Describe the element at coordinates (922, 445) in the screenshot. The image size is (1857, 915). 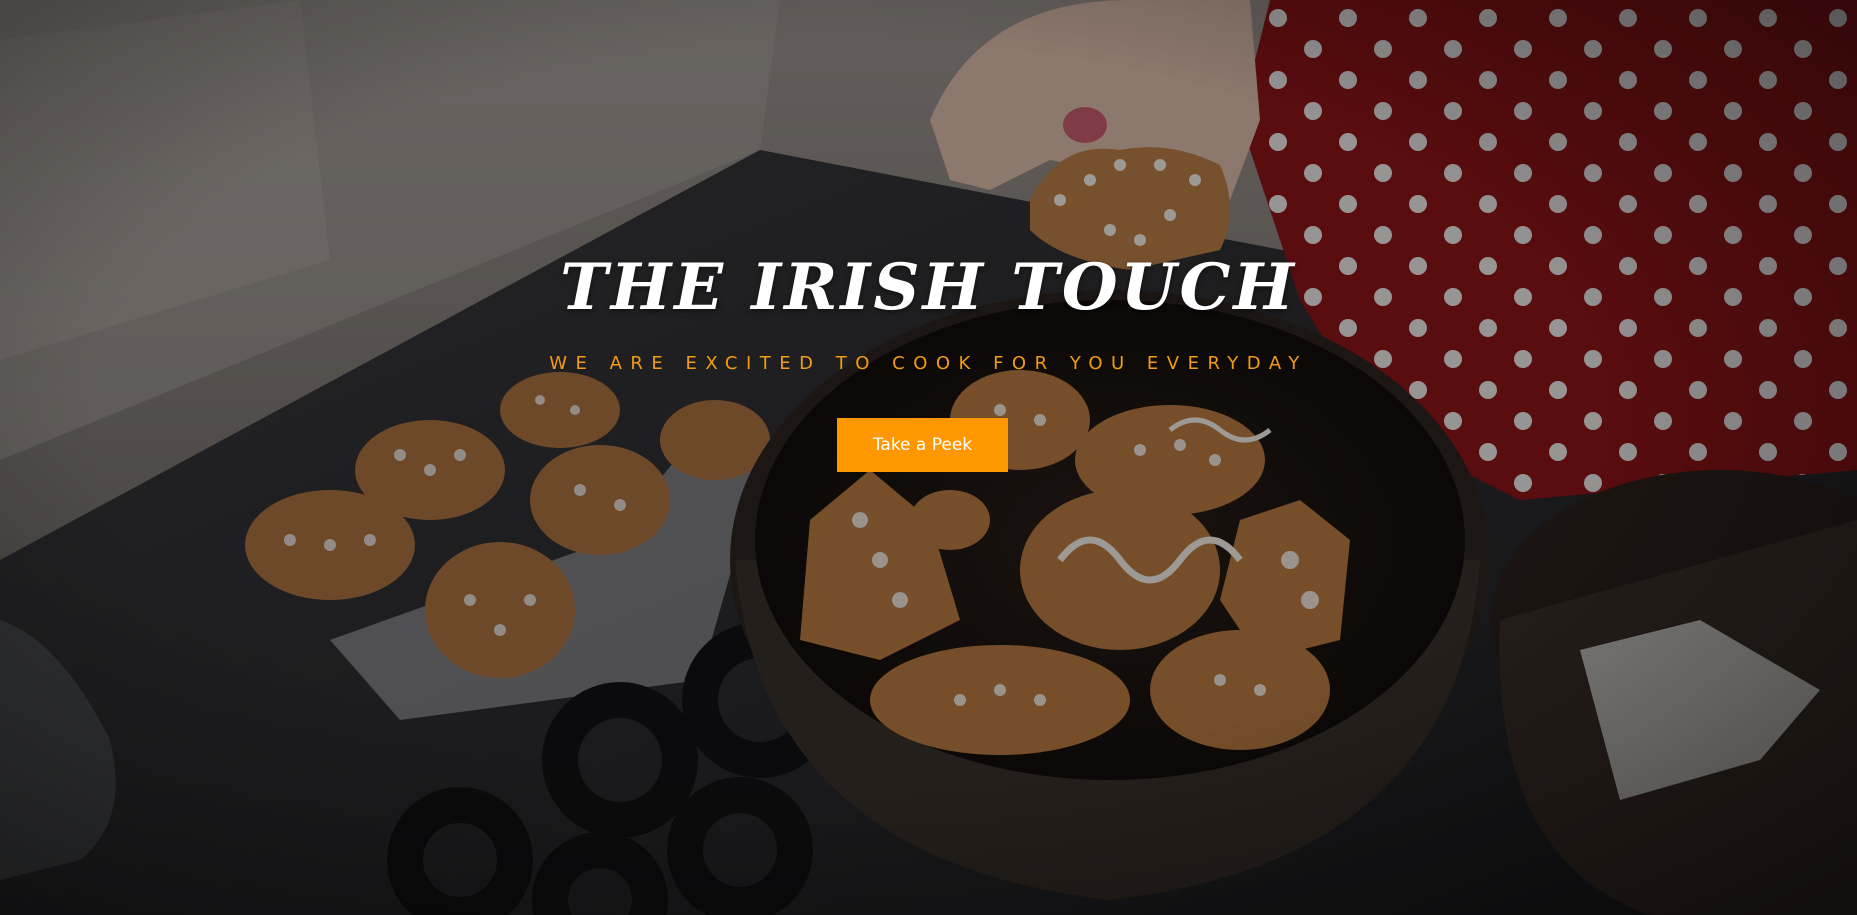
I see `take-a-peek-button: Take a Peek` at that location.